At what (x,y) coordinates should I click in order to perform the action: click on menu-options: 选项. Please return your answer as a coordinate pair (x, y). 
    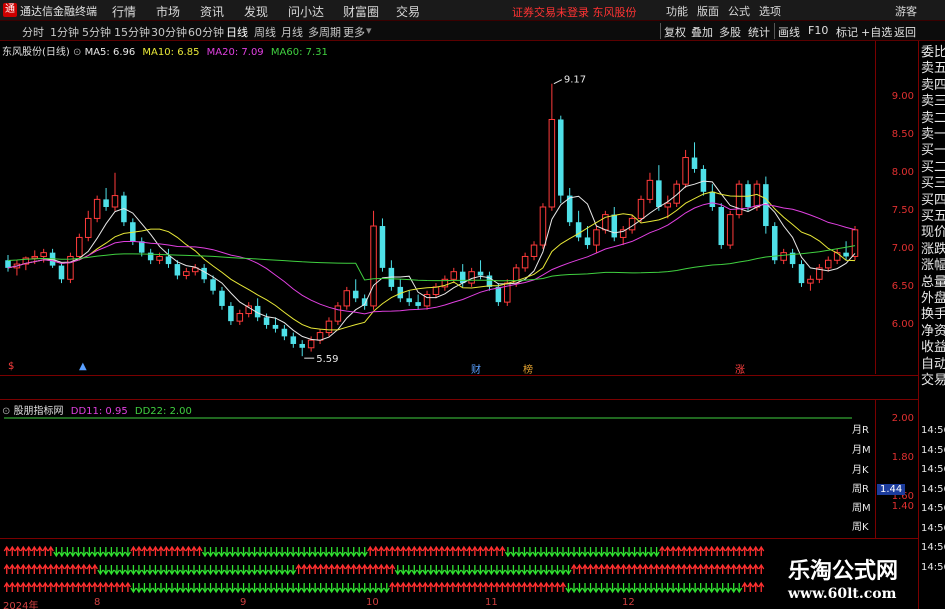
    Looking at the image, I should click on (770, 11).